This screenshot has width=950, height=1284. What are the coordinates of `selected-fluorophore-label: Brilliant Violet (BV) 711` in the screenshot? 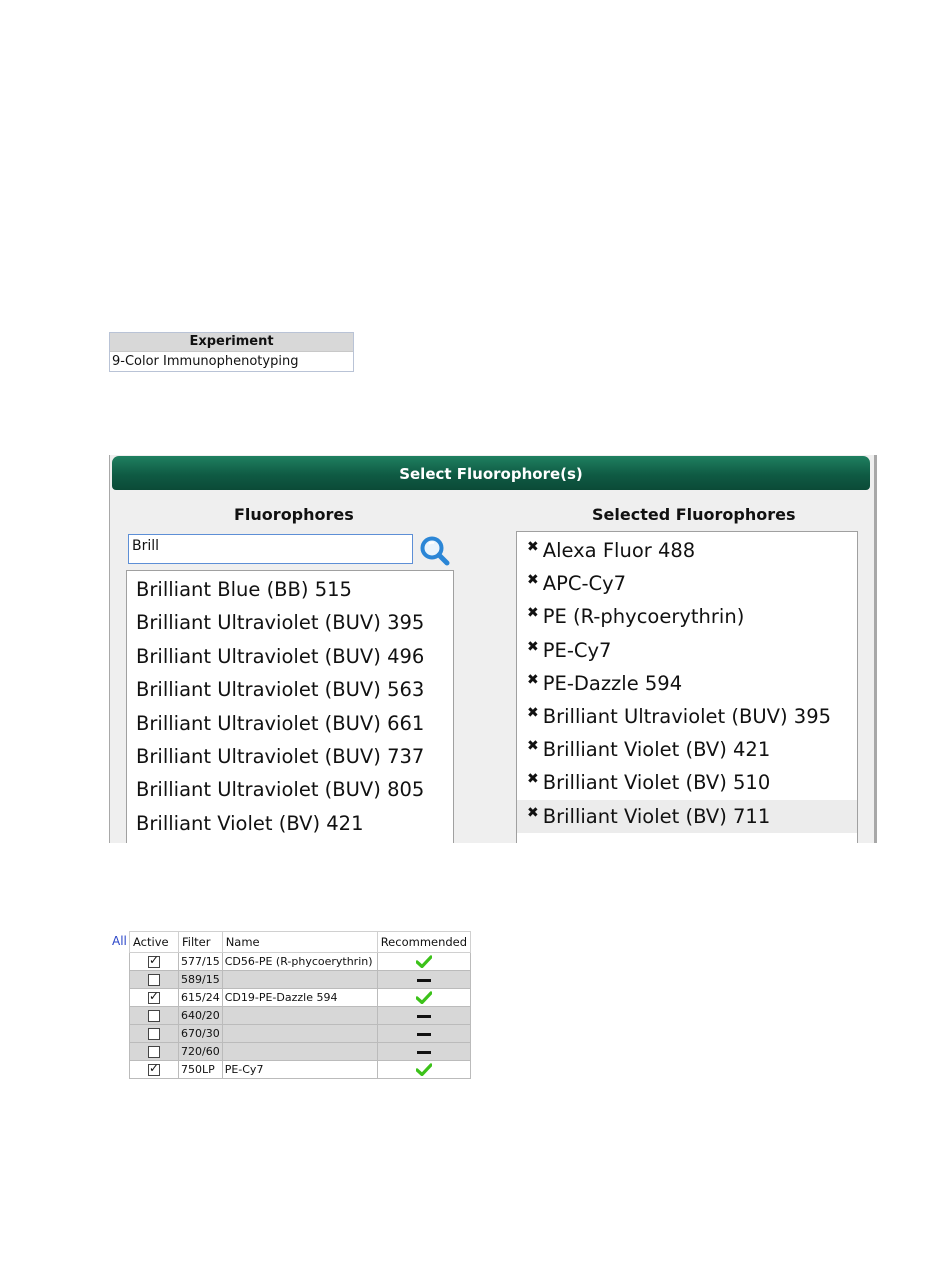 It's located at (656, 816).